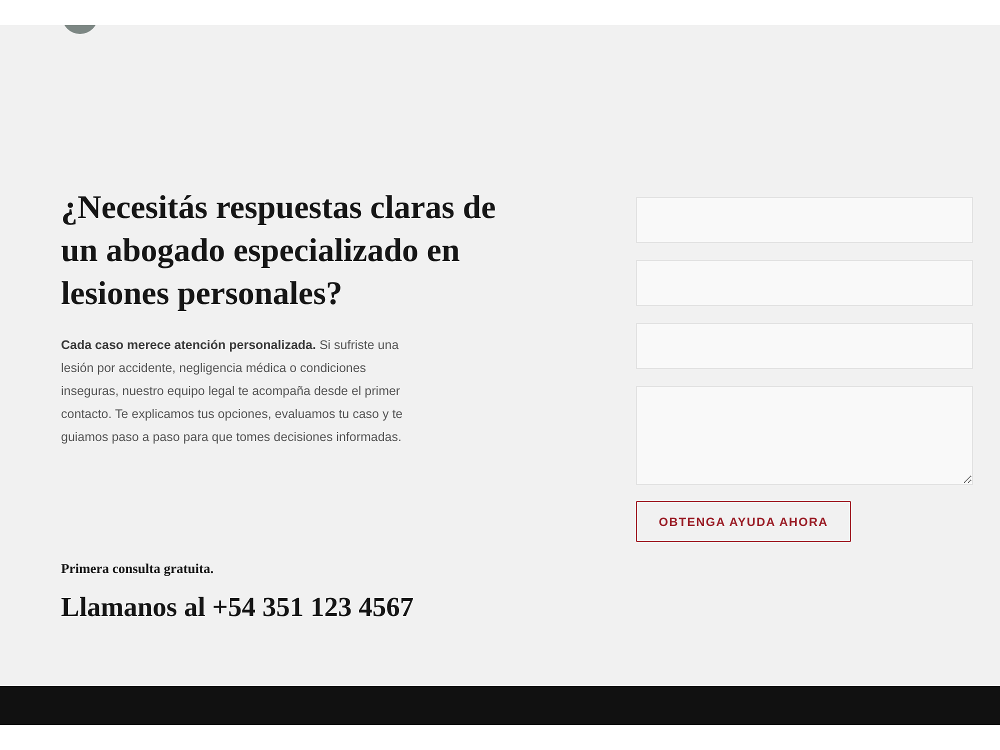 Image resolution: width=1000 pixels, height=750 pixels. I want to click on free-consultation-note: Primera consulta gratuita., so click(137, 569).